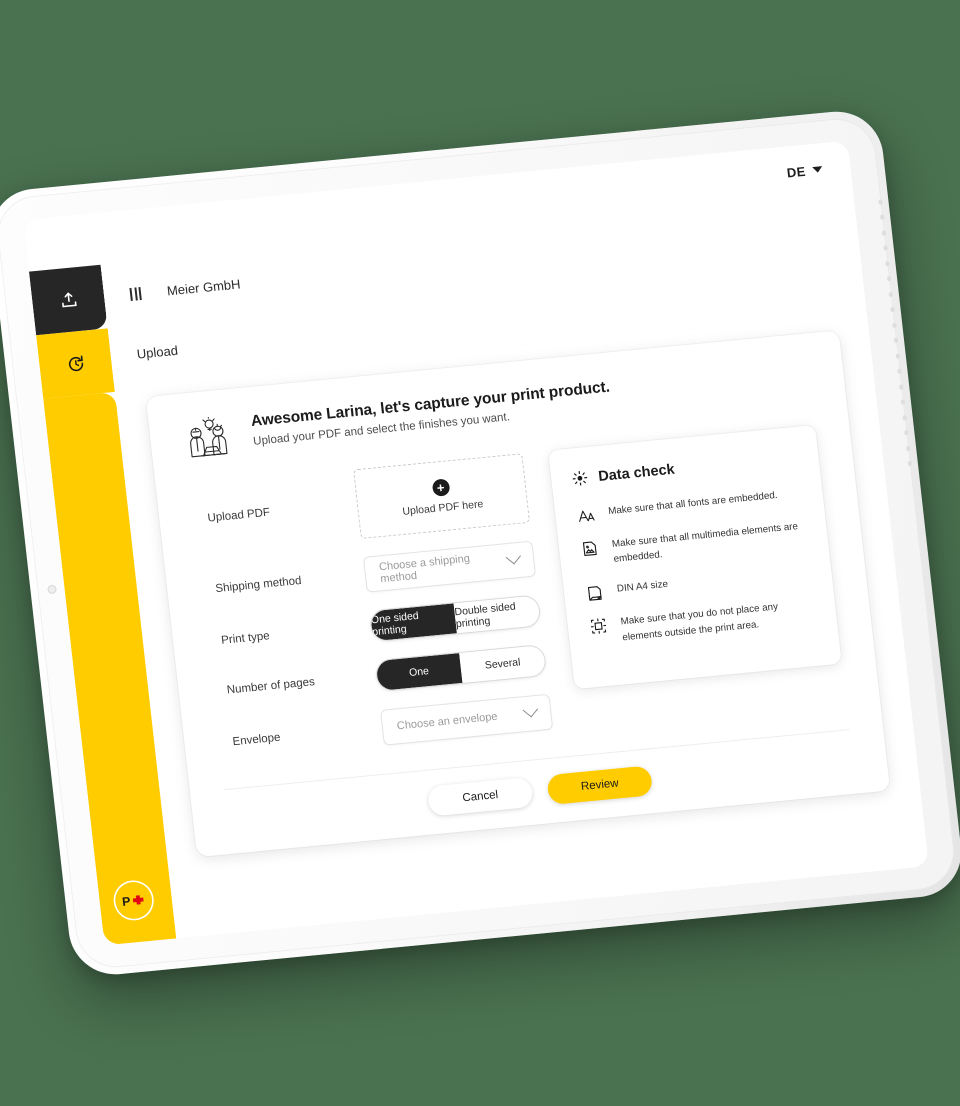 The image size is (960, 1106). I want to click on data-check-text: DIN A4 size, so click(642, 587).